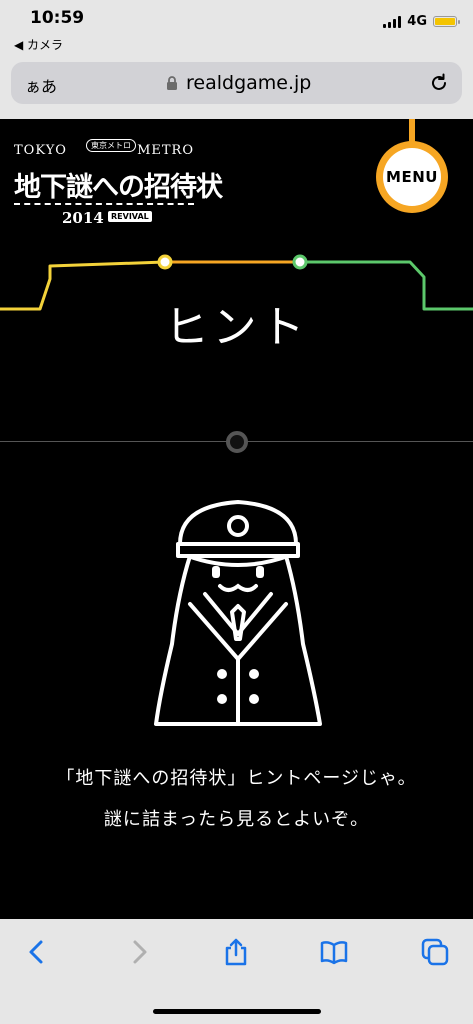 The width and height of the screenshot is (473, 1024). I want to click on menu-label: MENU, so click(412, 177).